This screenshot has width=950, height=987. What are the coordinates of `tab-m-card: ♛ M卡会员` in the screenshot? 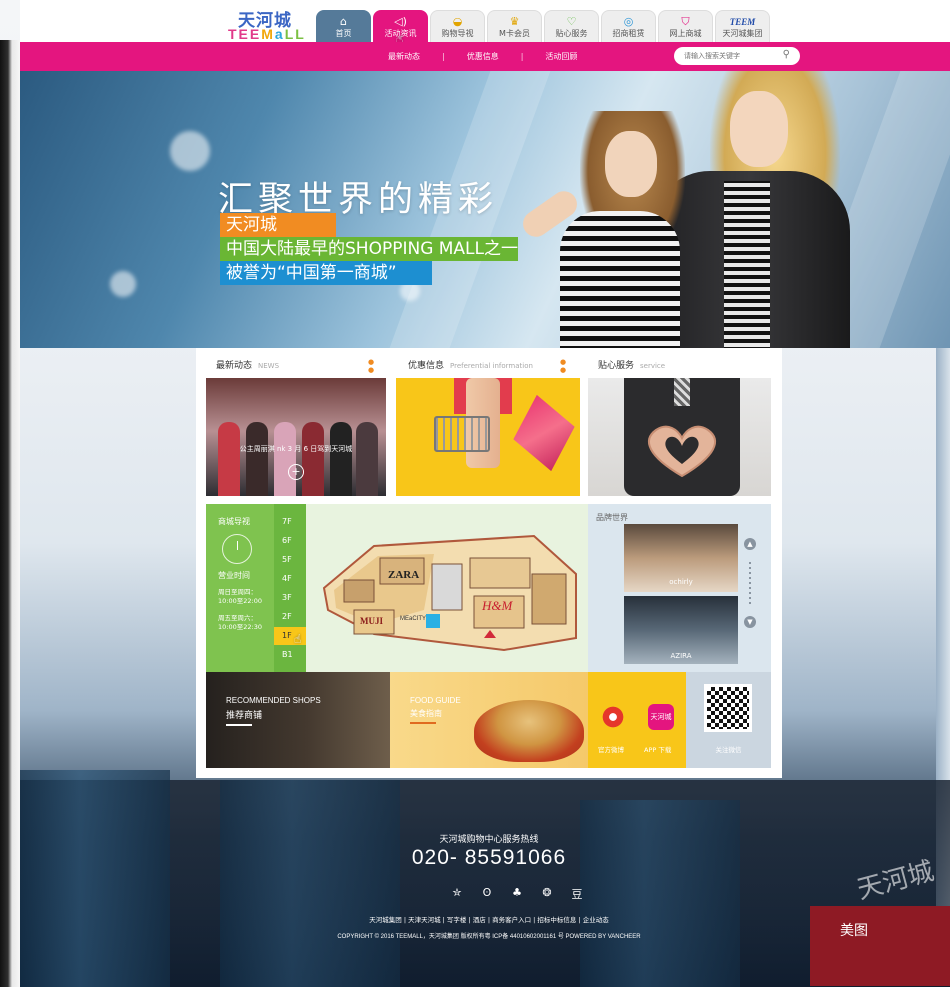 It's located at (514, 26).